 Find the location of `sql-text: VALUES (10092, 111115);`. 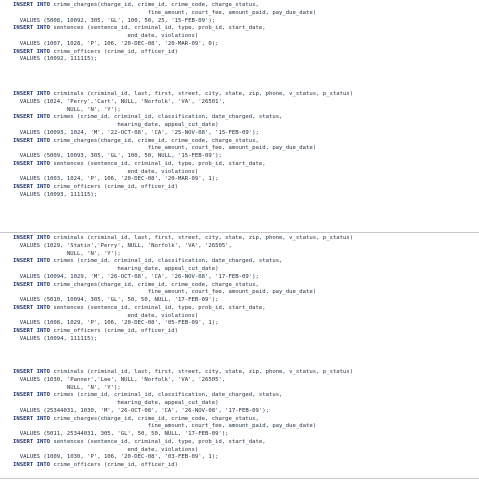

sql-text: VALUES (10092, 111115); is located at coordinates (58, 59).